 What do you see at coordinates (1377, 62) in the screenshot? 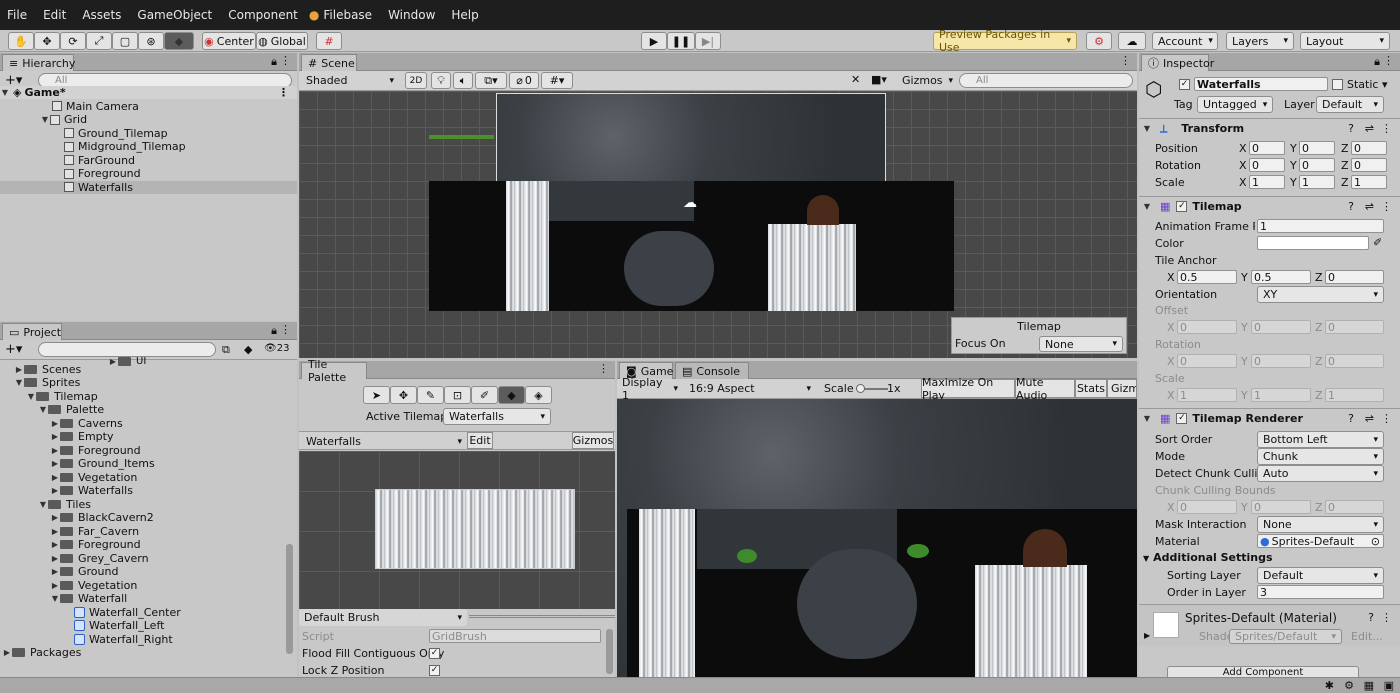
I see `lock-icon: 🔒︎` at bounding box center [1377, 62].